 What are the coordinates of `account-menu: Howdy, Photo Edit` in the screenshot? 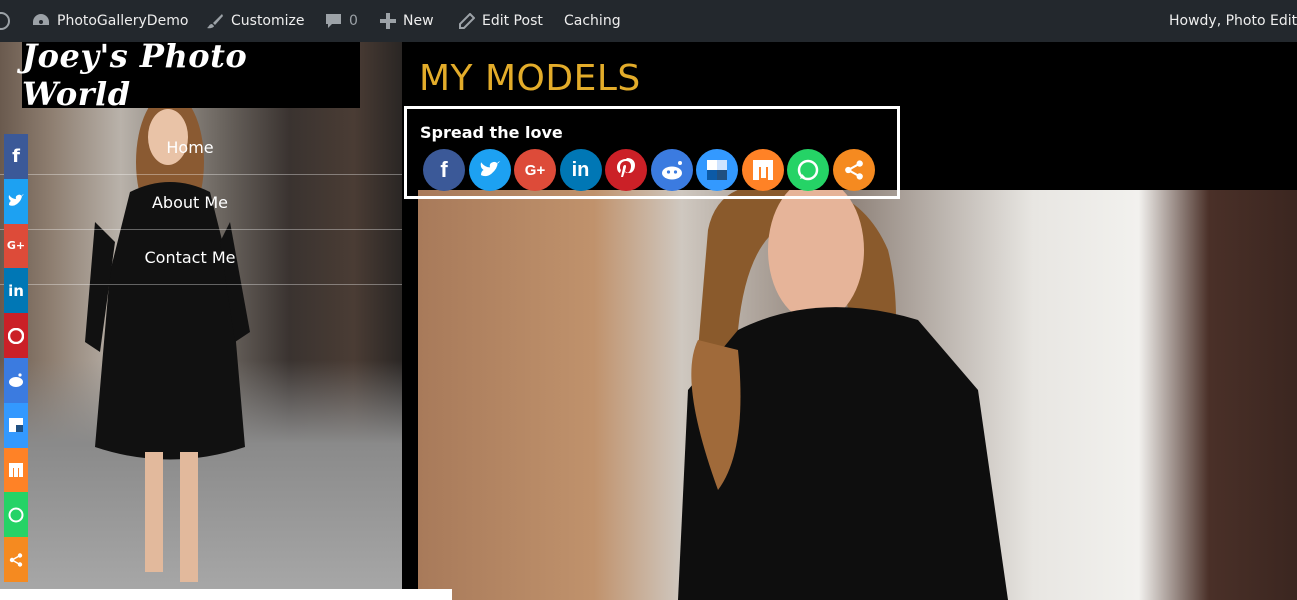 It's located at (1233, 21).